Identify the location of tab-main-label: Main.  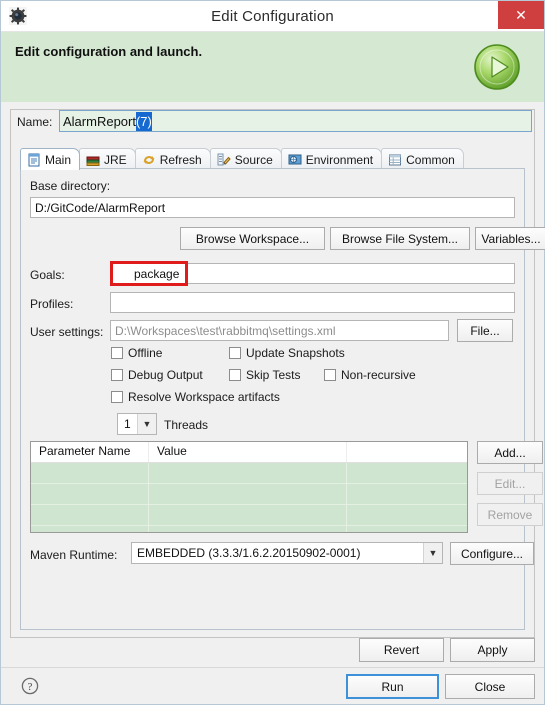
(58, 159).